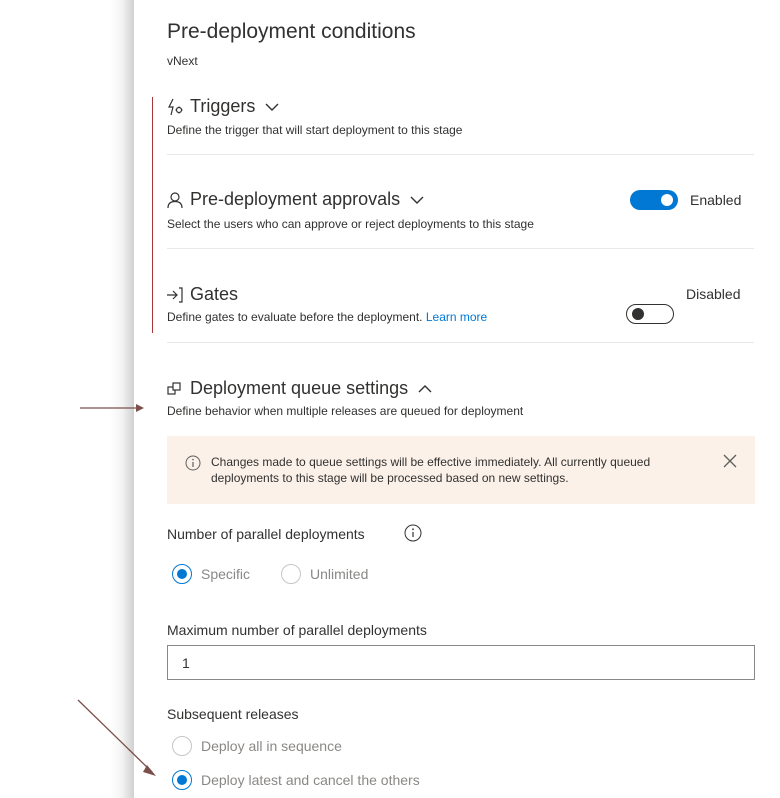 The height and width of the screenshot is (798, 780). I want to click on annotation-arrows, so click(116, 590).